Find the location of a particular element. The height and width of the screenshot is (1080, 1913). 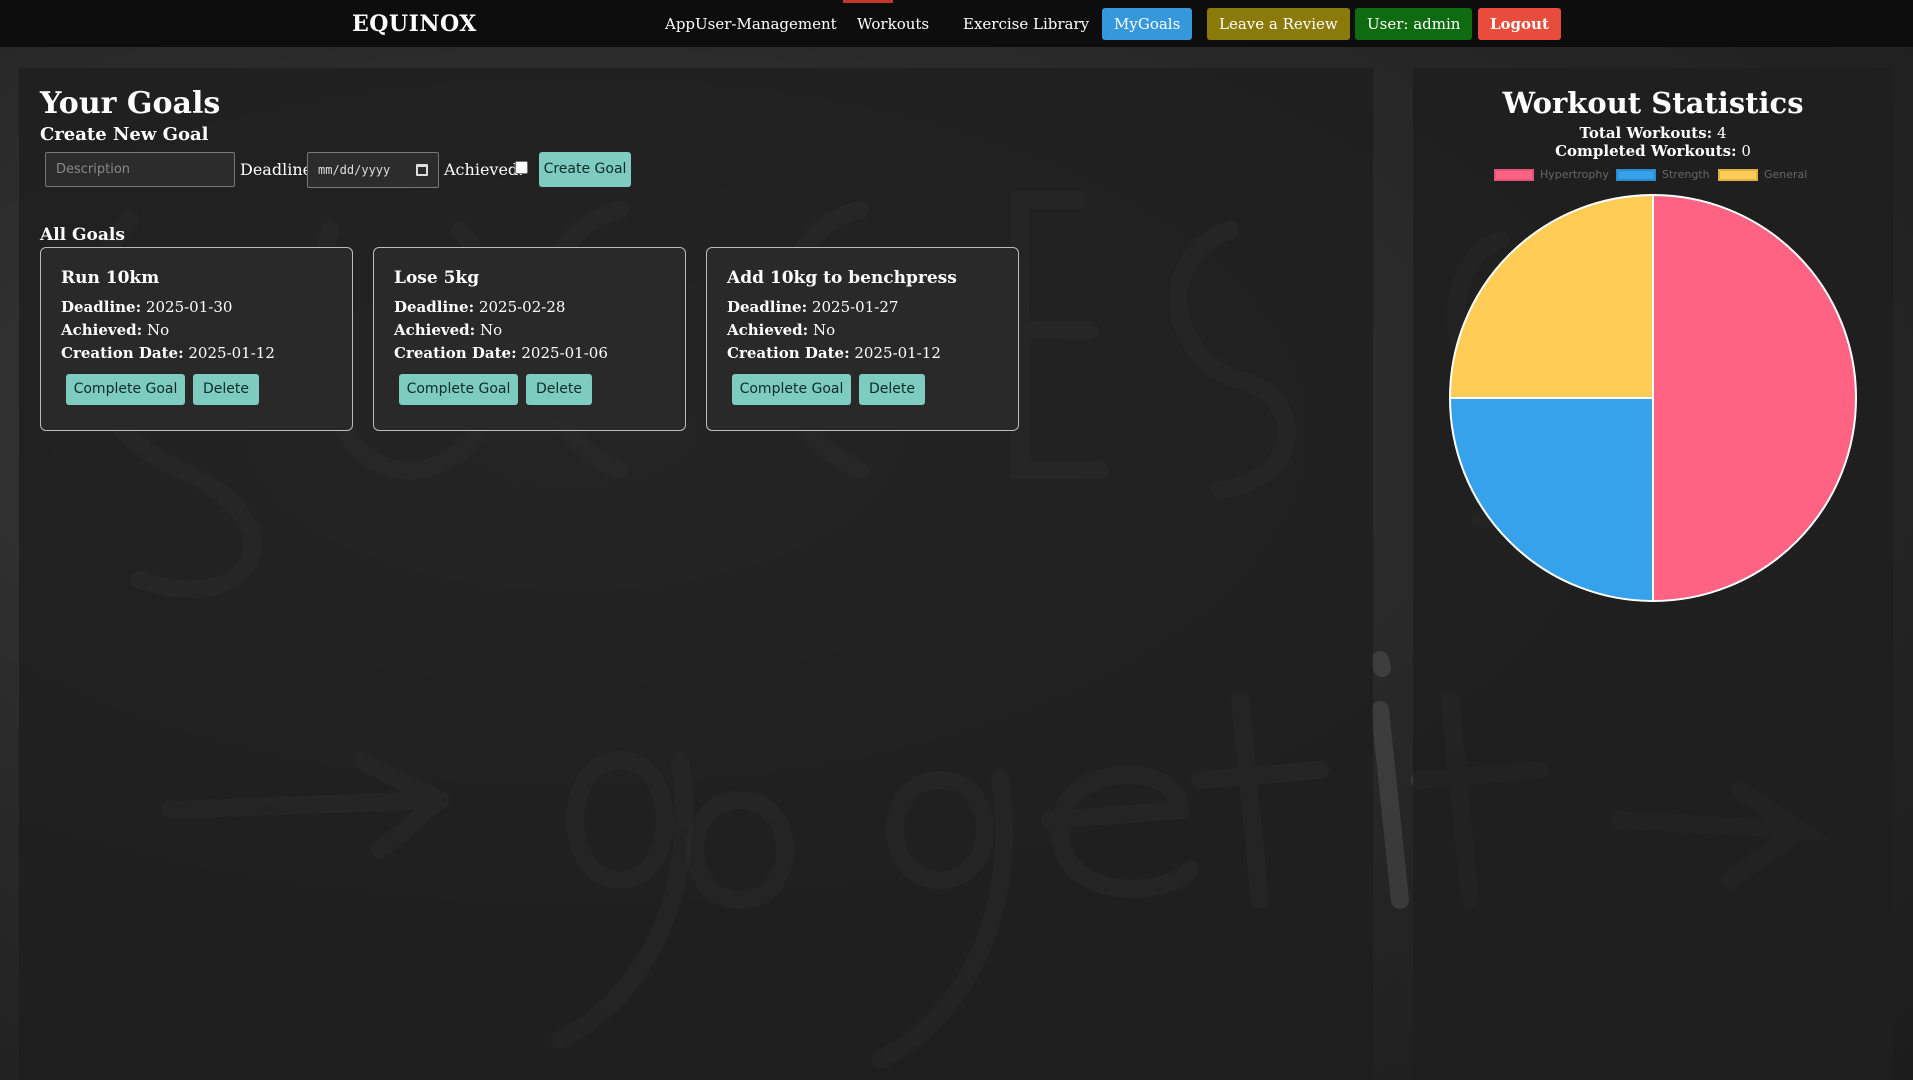

legend-item-general: General is located at coordinates (1762, 174).